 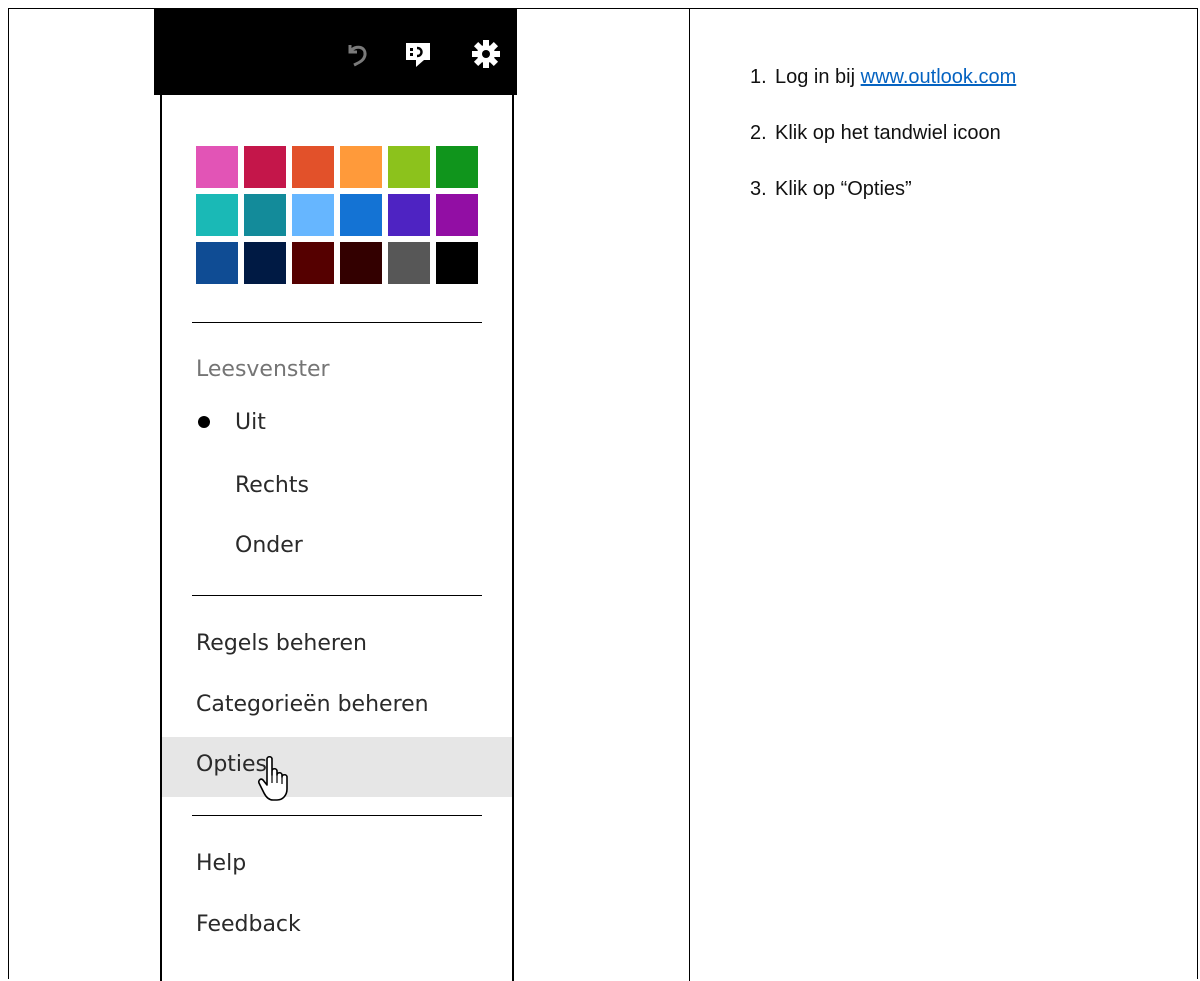 What do you see at coordinates (818, 77) in the screenshot?
I see `step-text: Log in bij` at bounding box center [818, 77].